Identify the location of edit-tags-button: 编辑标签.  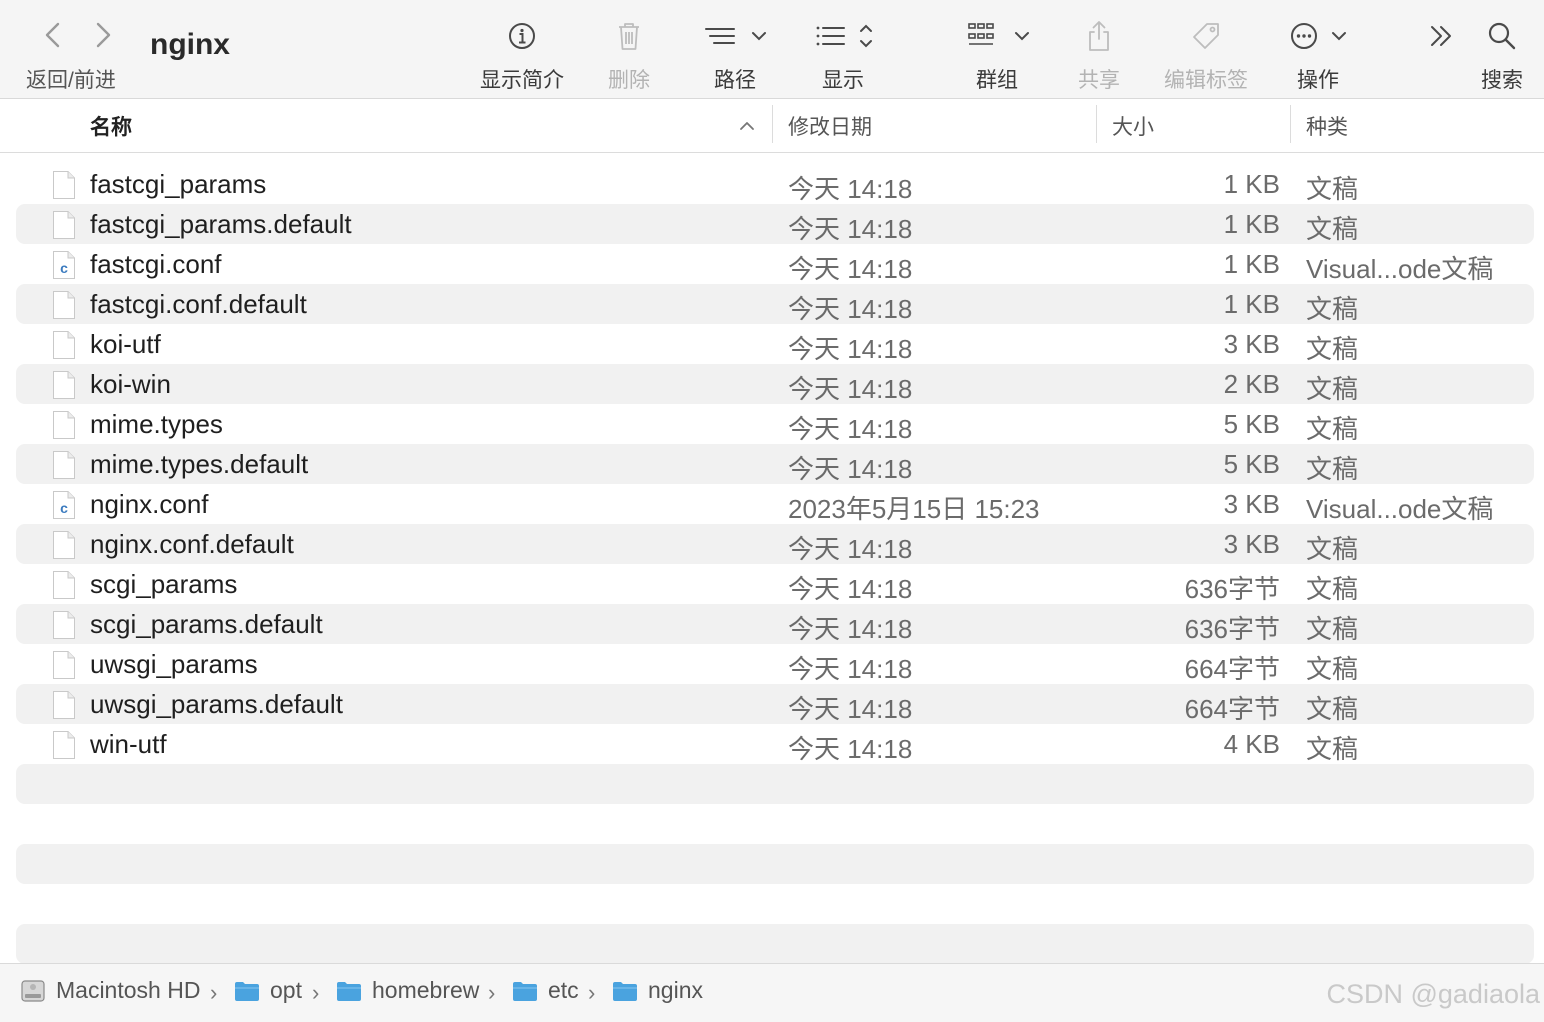
(1206, 54).